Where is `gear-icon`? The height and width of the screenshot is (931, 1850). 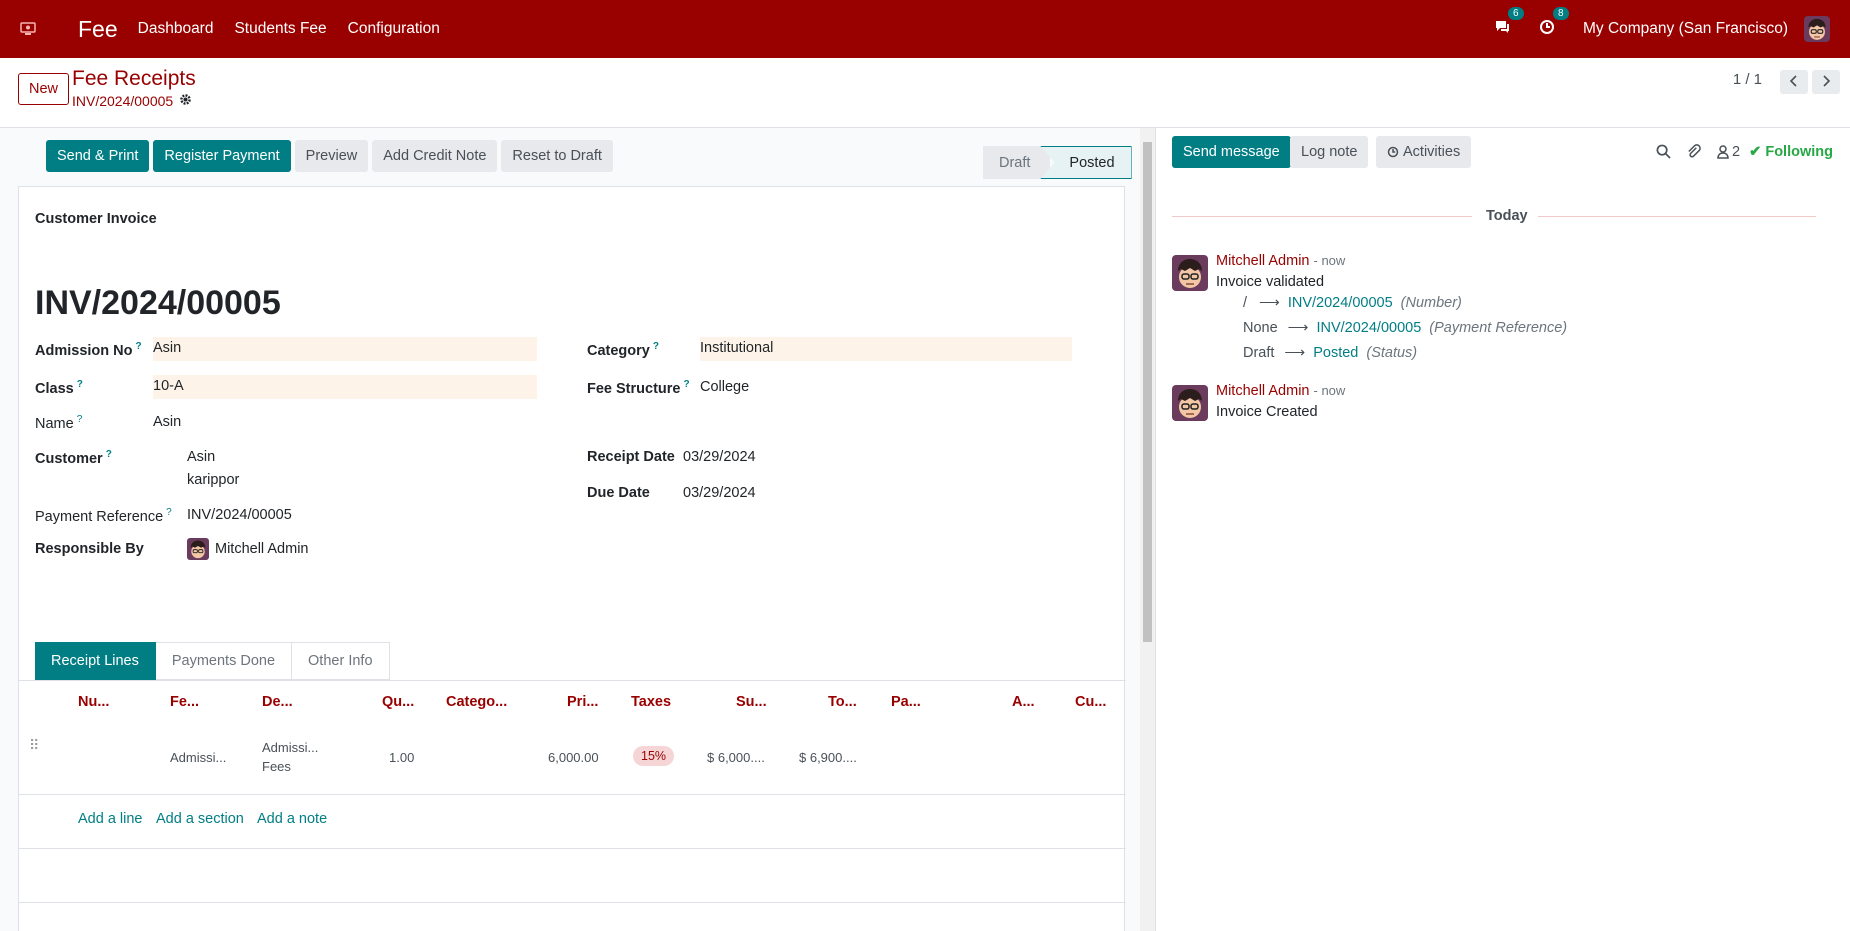
gear-icon is located at coordinates (185, 101).